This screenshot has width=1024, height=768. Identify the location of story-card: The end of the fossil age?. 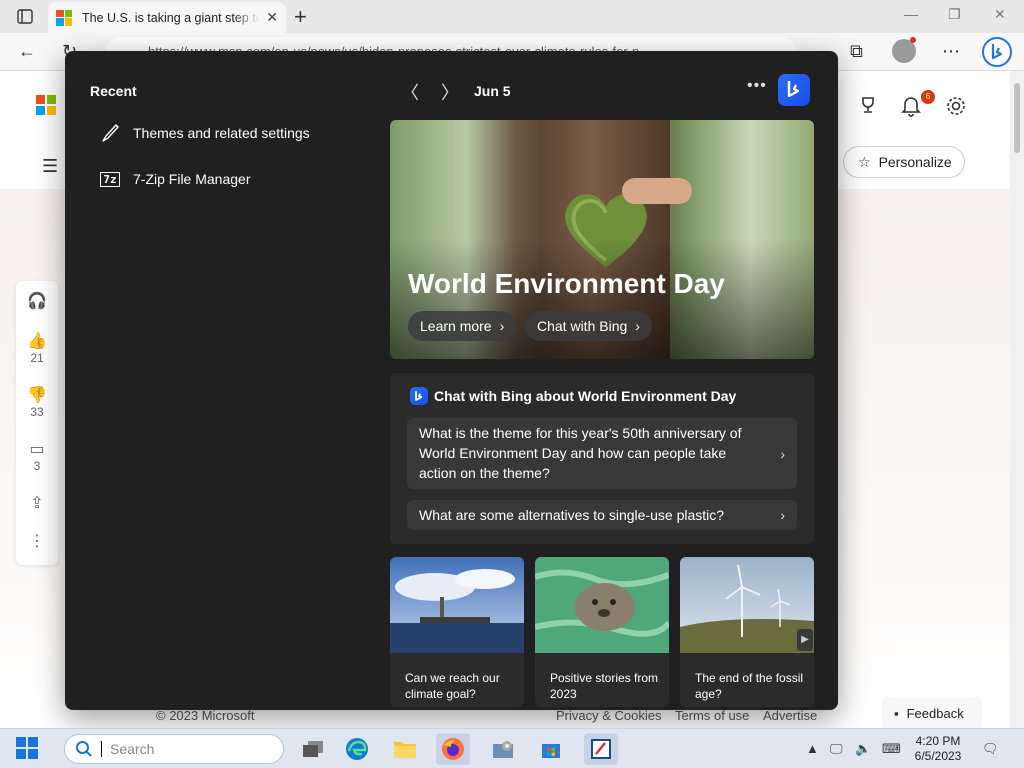
(747, 632).